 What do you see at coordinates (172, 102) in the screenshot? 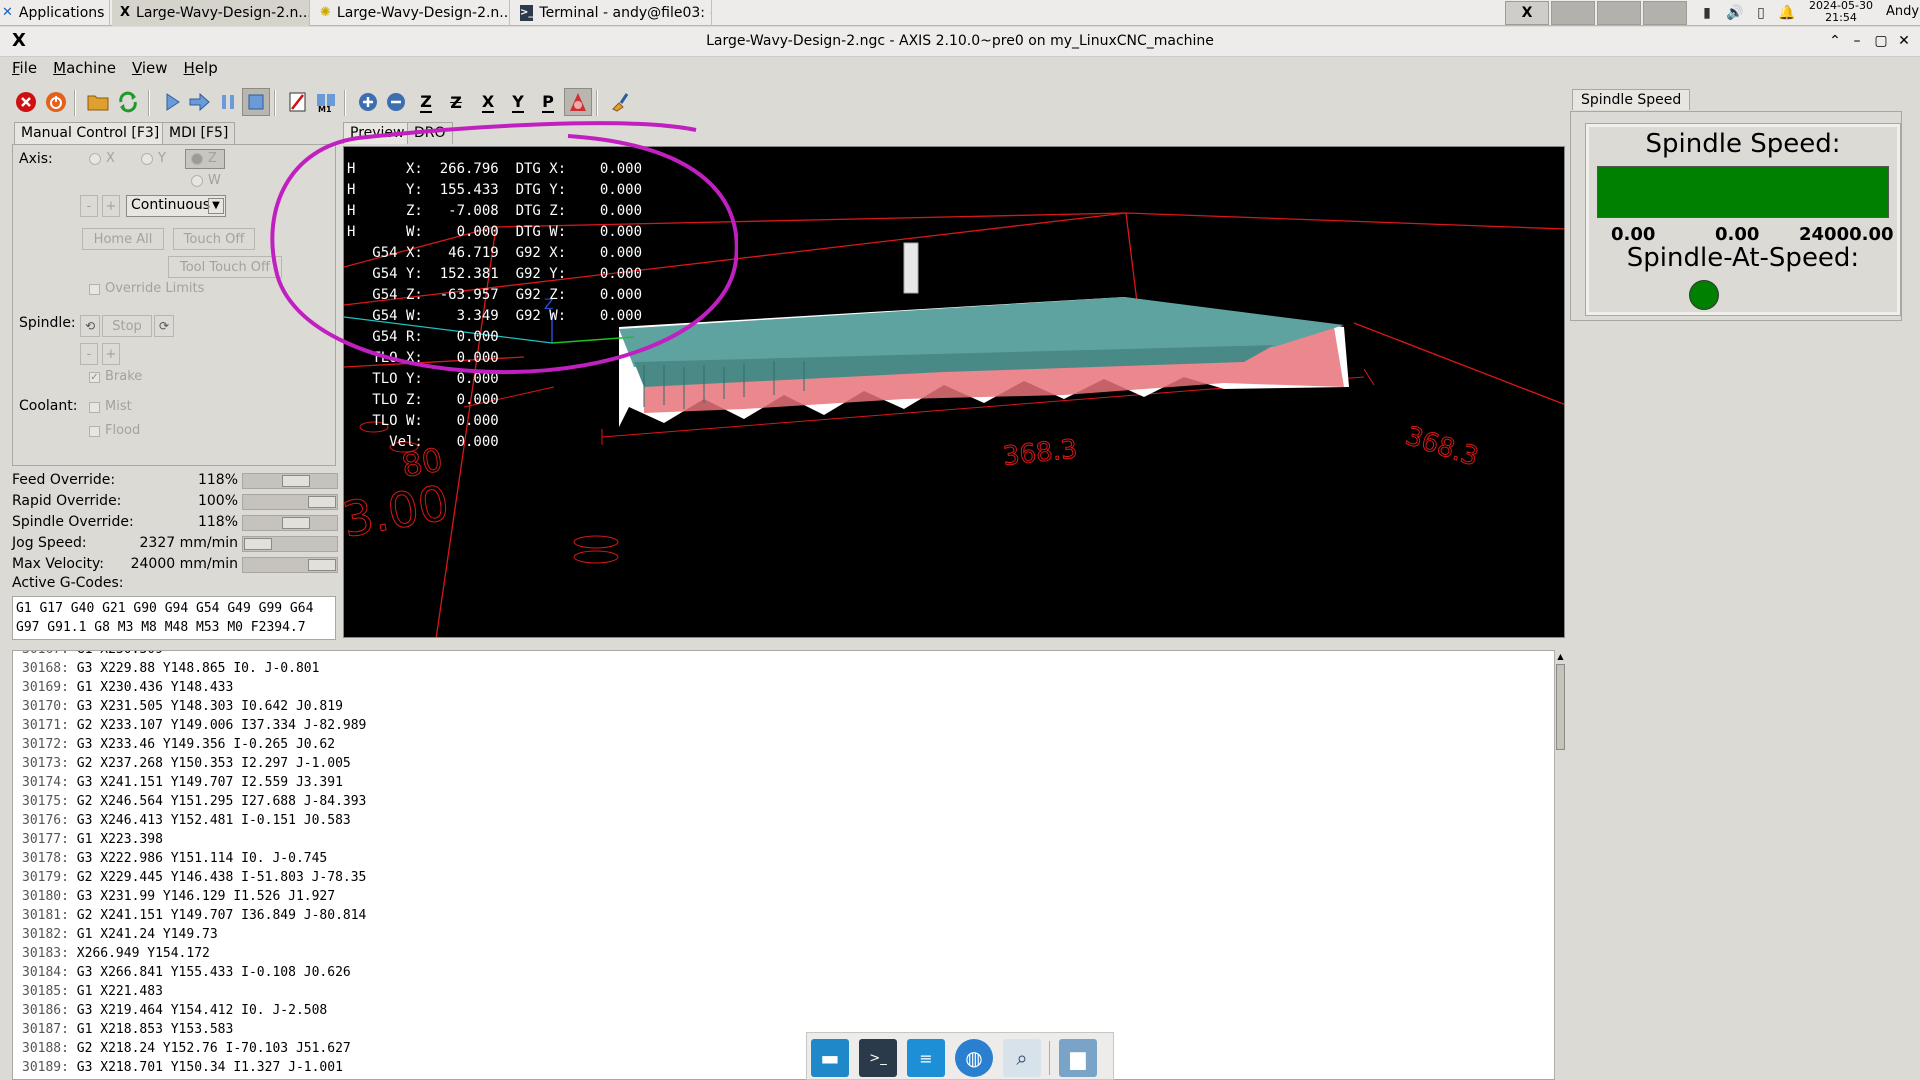
I see `run-program-button` at bounding box center [172, 102].